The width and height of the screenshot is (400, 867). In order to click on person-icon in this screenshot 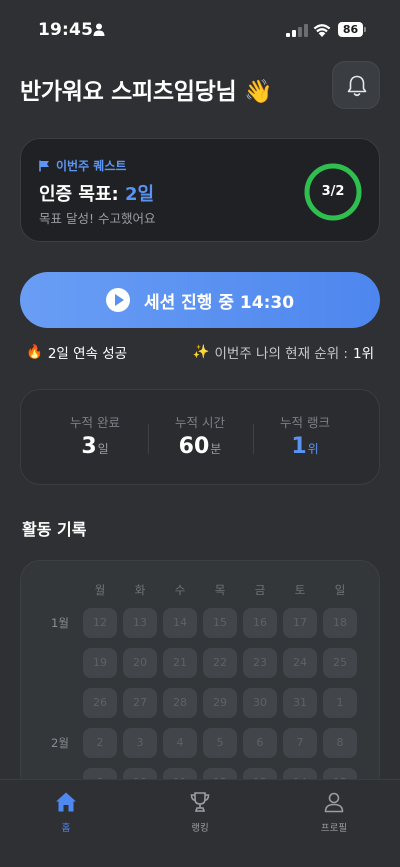, I will do `click(99, 29)`.